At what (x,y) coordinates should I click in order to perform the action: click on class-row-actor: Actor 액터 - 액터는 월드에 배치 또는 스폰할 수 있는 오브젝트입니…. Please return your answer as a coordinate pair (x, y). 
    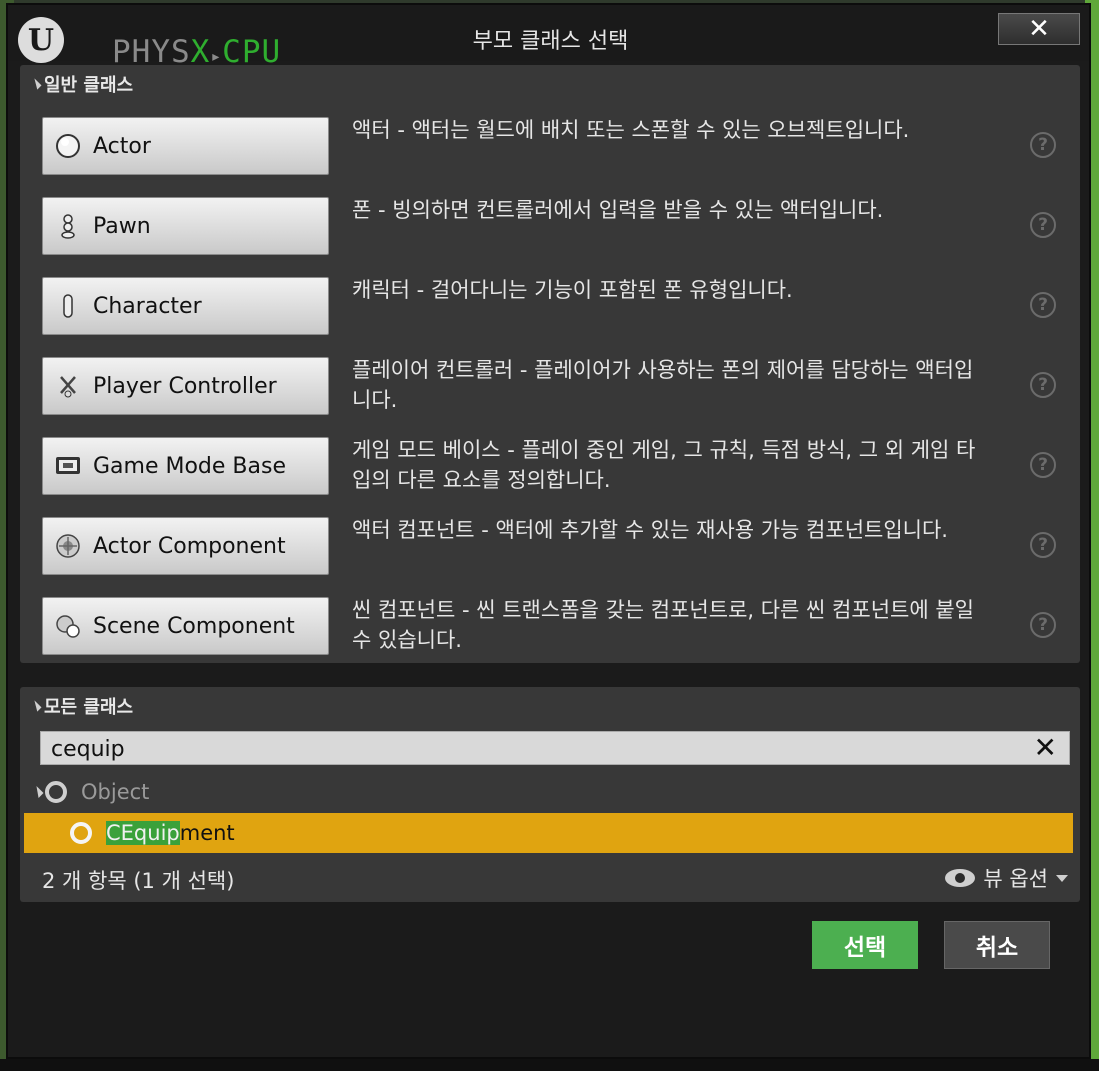
    Looking at the image, I should click on (557, 147).